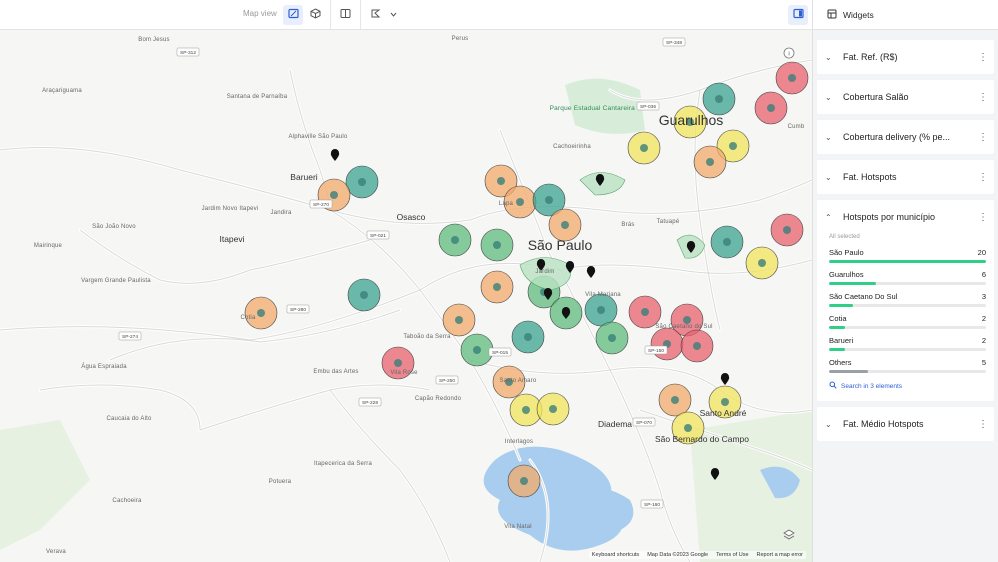 The width and height of the screenshot is (998, 562). Describe the element at coordinates (883, 424) in the screenshot. I see `widget-title: Fat. Médio Hotspots` at that location.